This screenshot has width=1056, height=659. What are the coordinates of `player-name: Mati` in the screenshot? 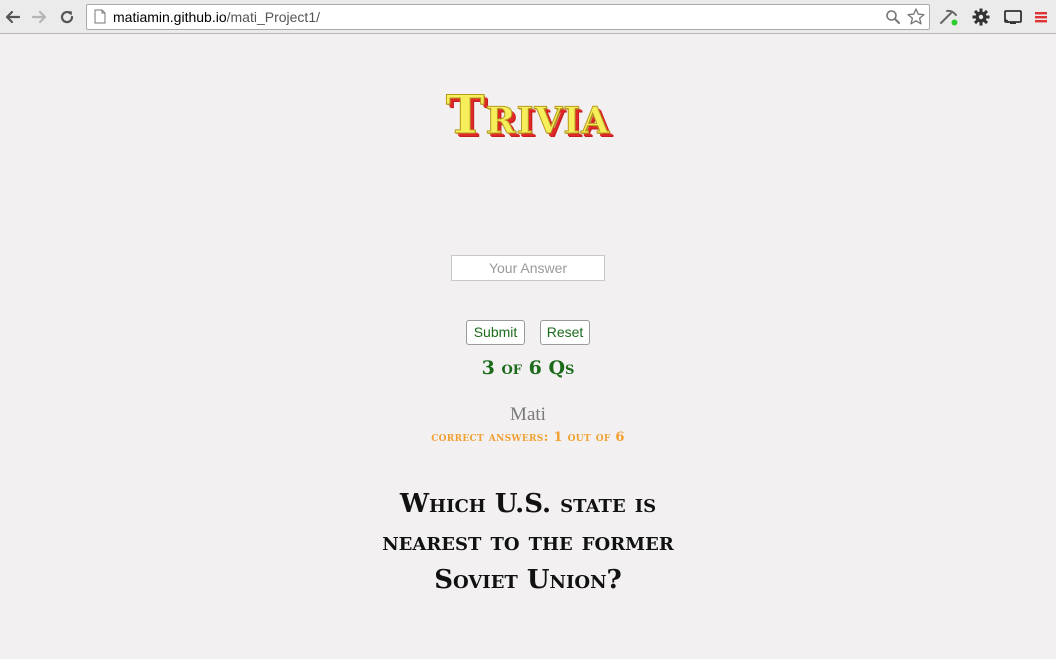 It's located at (528, 414).